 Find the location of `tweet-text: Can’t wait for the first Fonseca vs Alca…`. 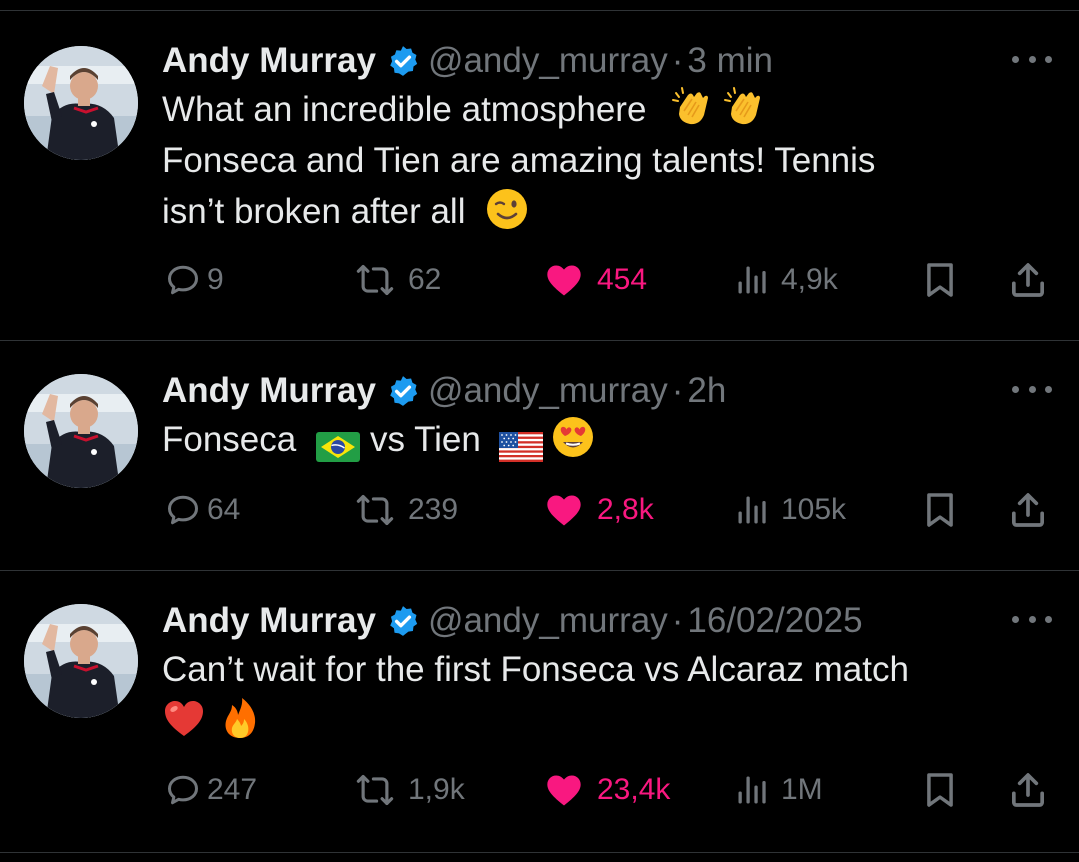

tweet-text: Can’t wait for the first Fonseca vs Alca… is located at coordinates (602, 695).